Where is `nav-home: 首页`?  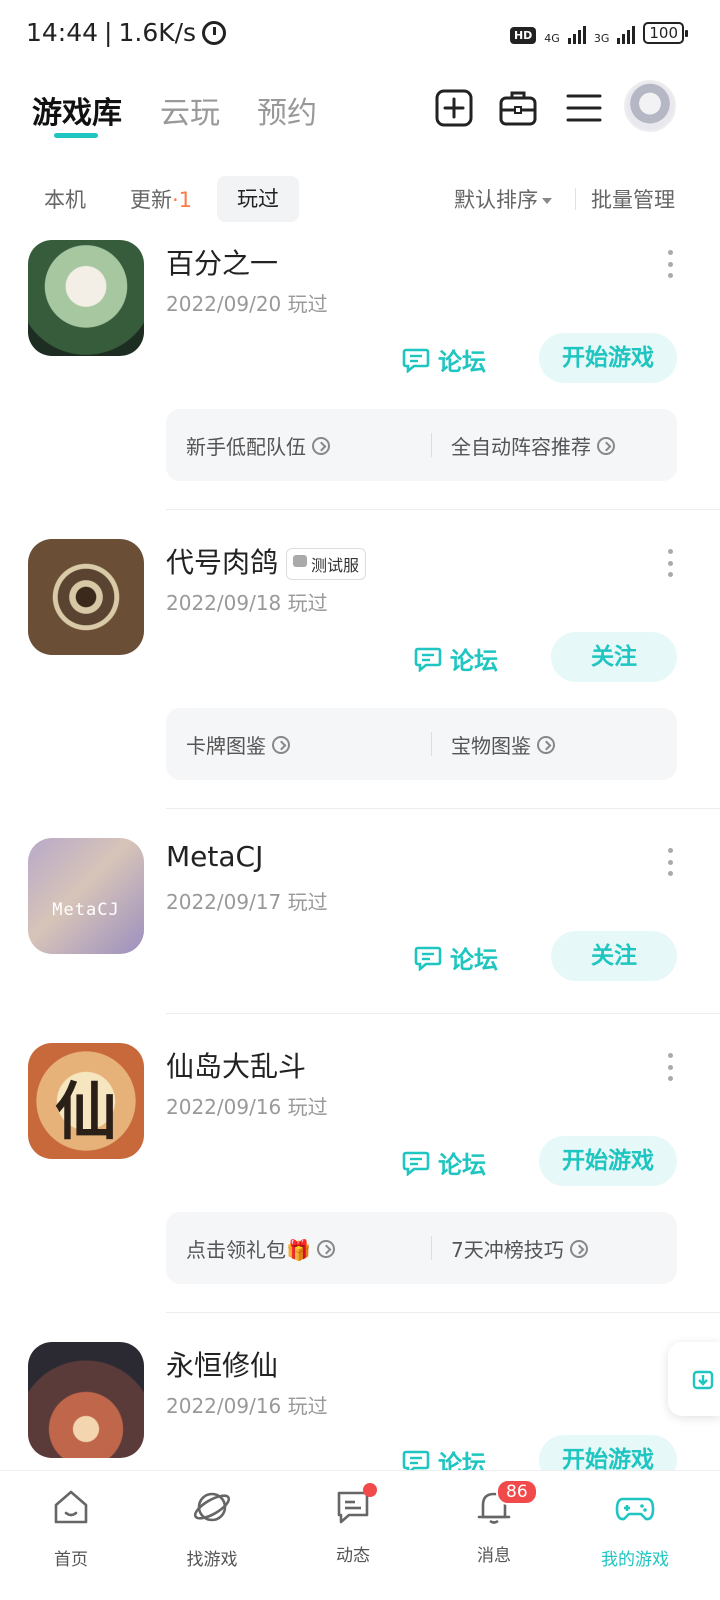 nav-home: 首页 is located at coordinates (71, 1528).